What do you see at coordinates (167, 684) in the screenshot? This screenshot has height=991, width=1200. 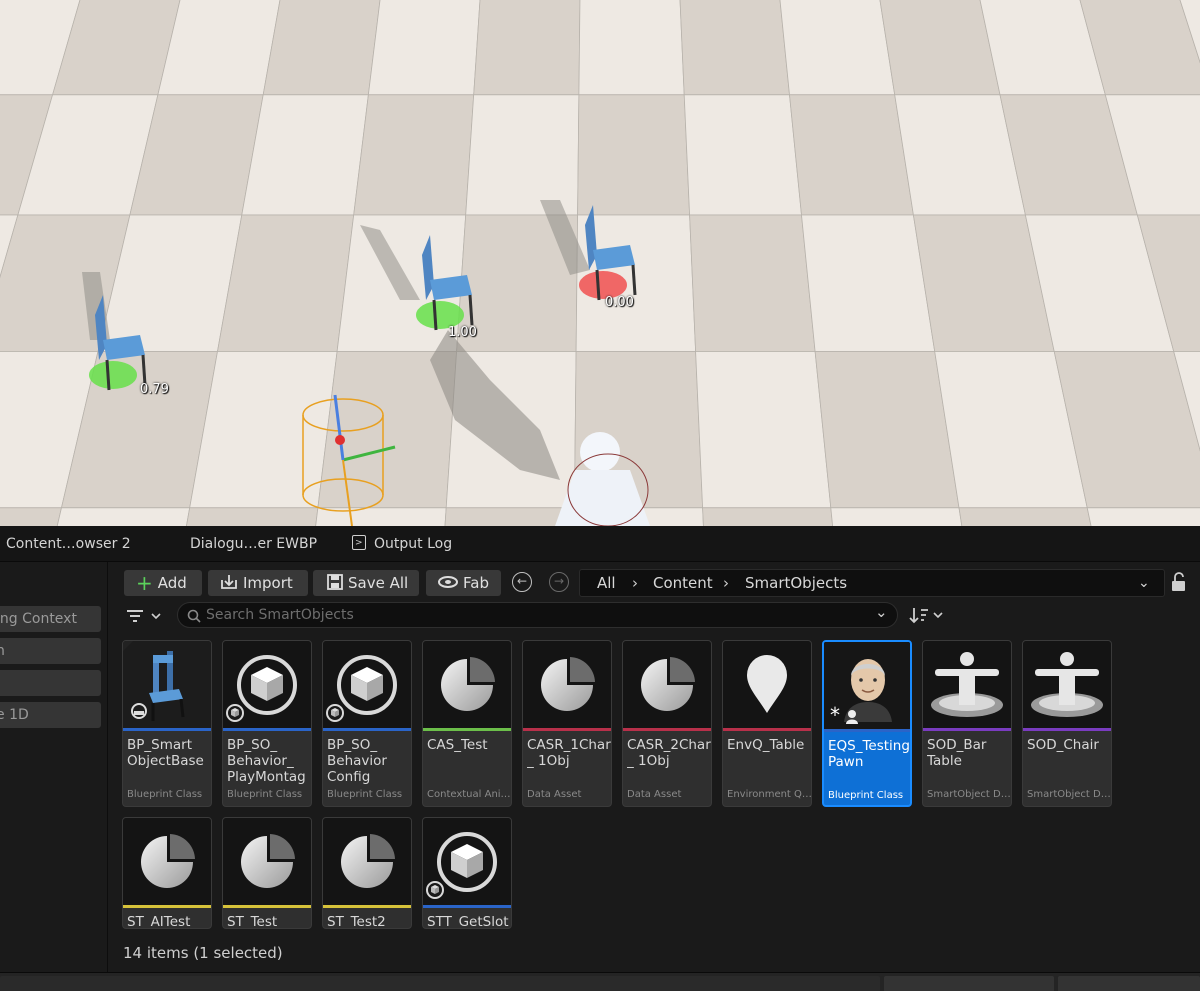 I see `chair-icon` at bounding box center [167, 684].